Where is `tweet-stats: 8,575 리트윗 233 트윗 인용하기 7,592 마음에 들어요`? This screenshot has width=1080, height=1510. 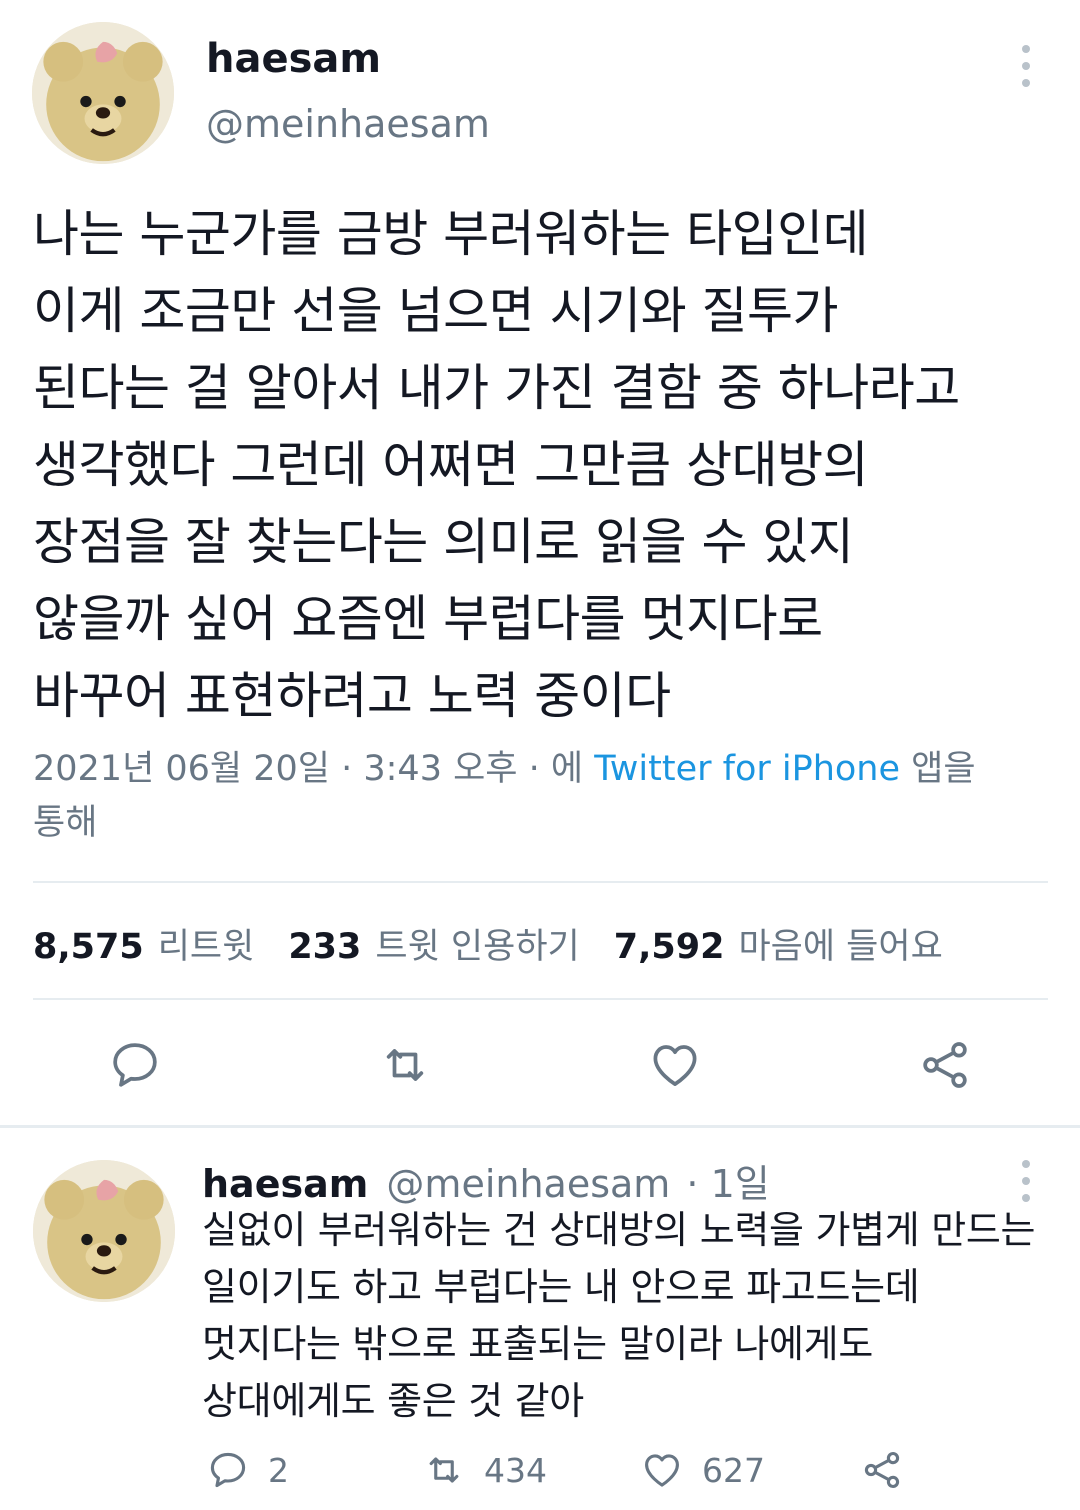
tweet-stats: 8,575 리트윗 233 트윗 인용하기 7,592 마음에 들어요 is located at coordinates (505, 943).